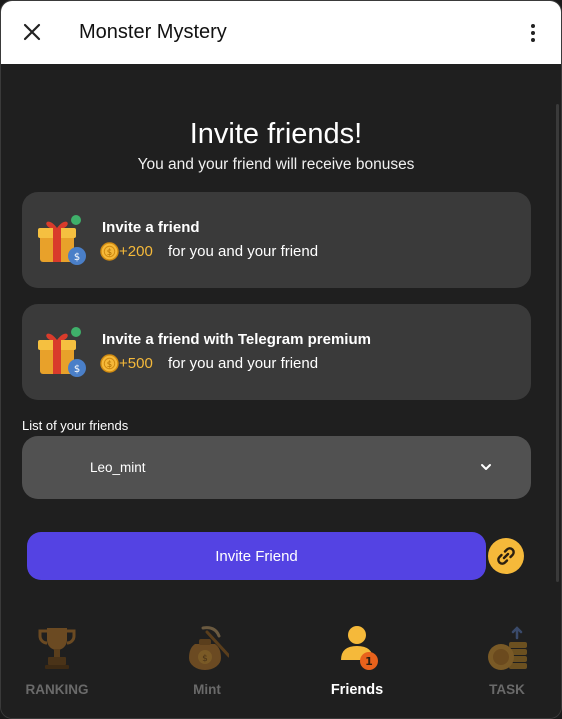 The image size is (562, 719). I want to click on bonus-amount: +200, so click(136, 251).